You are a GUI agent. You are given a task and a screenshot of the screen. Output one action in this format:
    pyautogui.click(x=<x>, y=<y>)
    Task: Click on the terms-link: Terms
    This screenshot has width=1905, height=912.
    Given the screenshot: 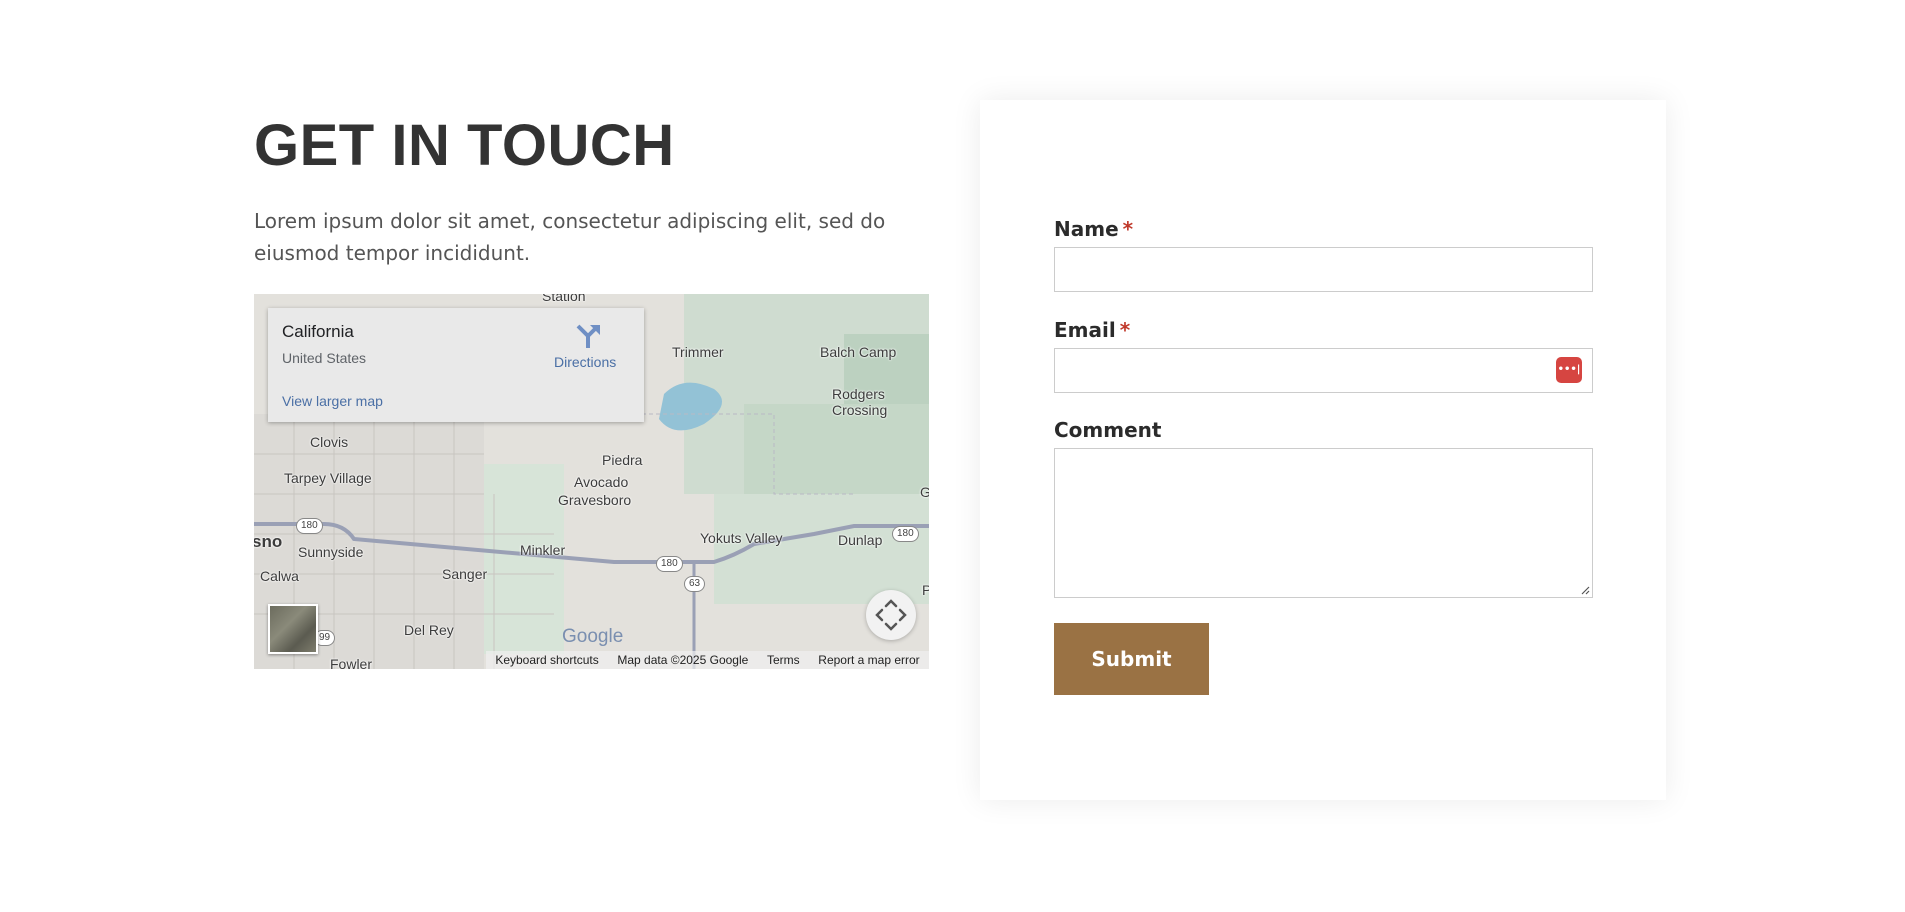 What is the action you would take?
    pyautogui.click(x=783, y=660)
    